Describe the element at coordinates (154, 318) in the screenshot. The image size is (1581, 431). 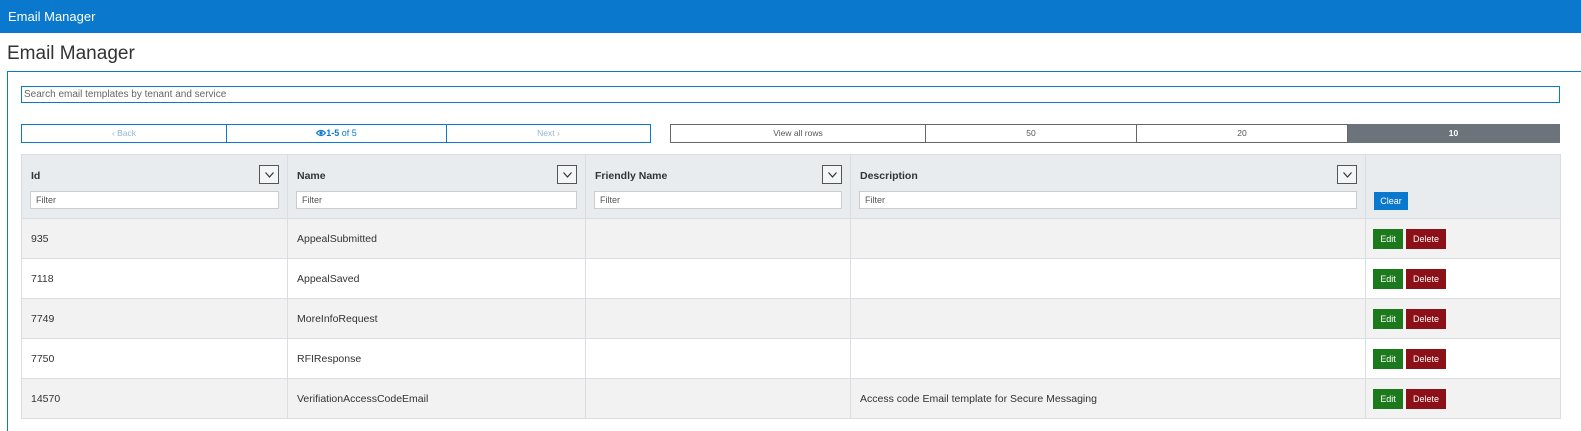
I see `cell-id: 7749` at that location.